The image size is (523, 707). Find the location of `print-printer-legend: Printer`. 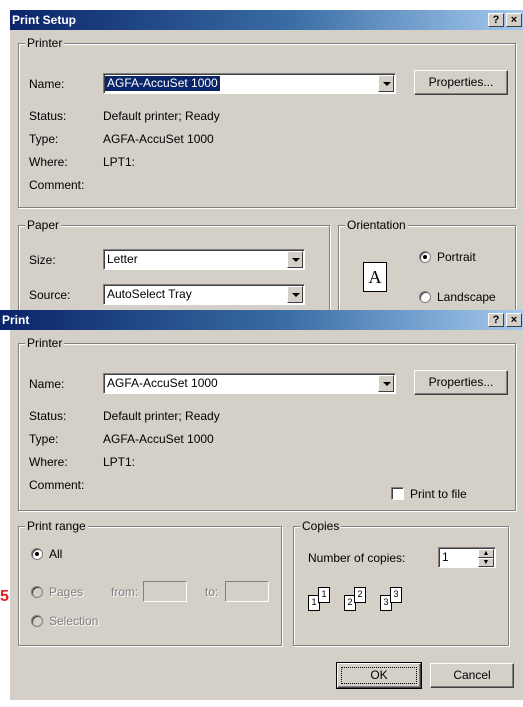

print-printer-legend: Printer is located at coordinates (45, 343).